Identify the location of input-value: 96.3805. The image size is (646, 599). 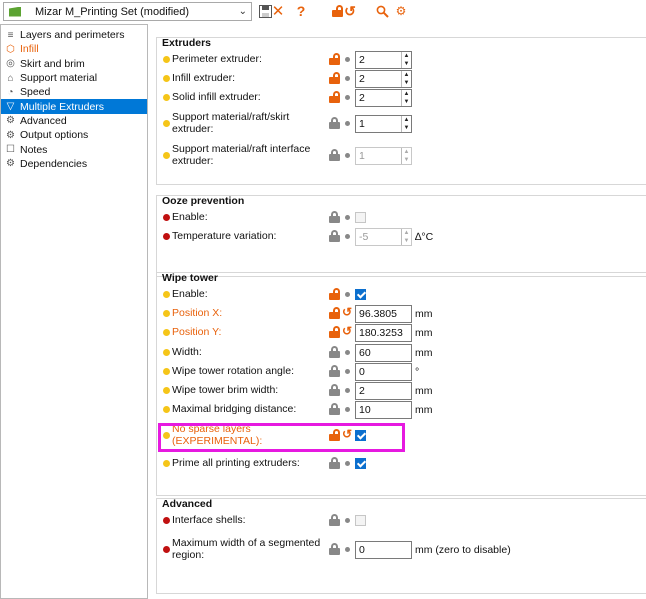
(378, 314).